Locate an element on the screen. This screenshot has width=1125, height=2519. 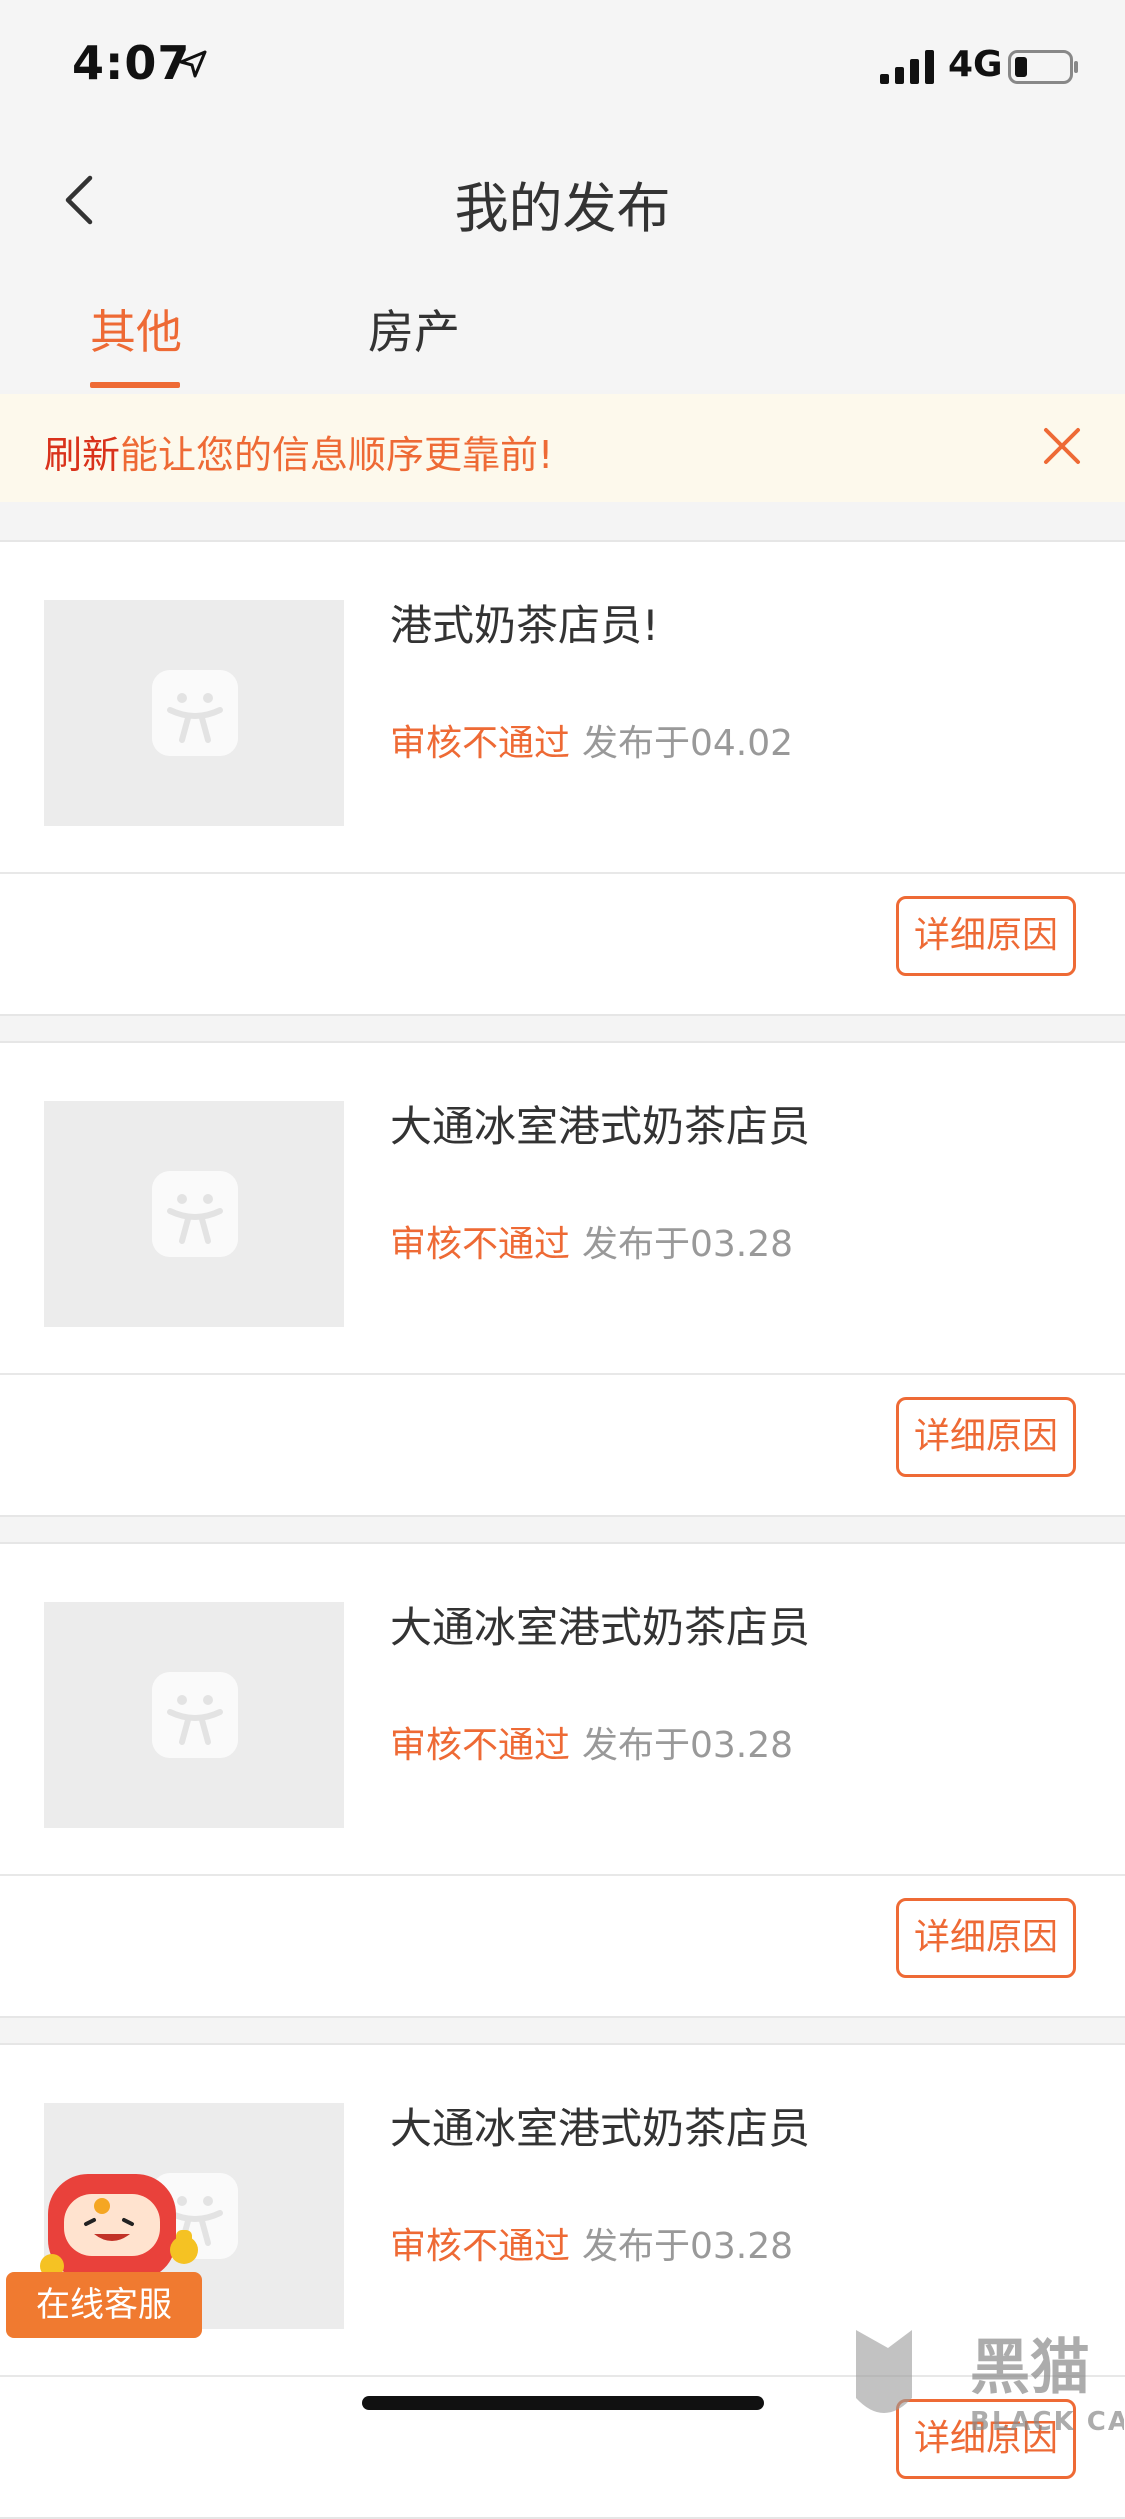
refresh-tip-banner: 刷新能让您的信息顺序更靠前! is located at coordinates (562, 448).